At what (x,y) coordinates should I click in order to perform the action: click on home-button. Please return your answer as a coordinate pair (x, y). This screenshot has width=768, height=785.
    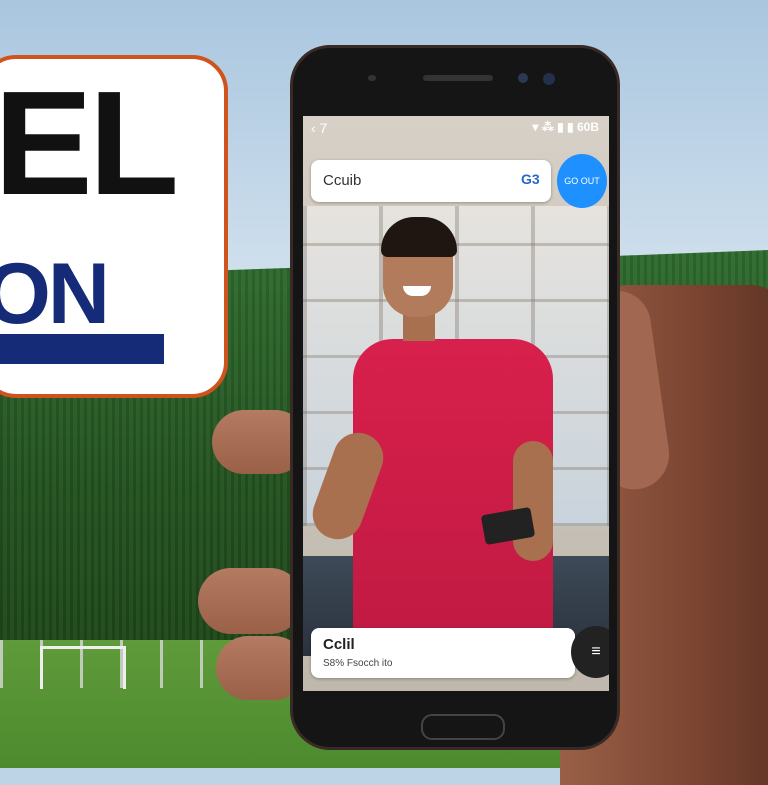
    Looking at the image, I should click on (463, 727).